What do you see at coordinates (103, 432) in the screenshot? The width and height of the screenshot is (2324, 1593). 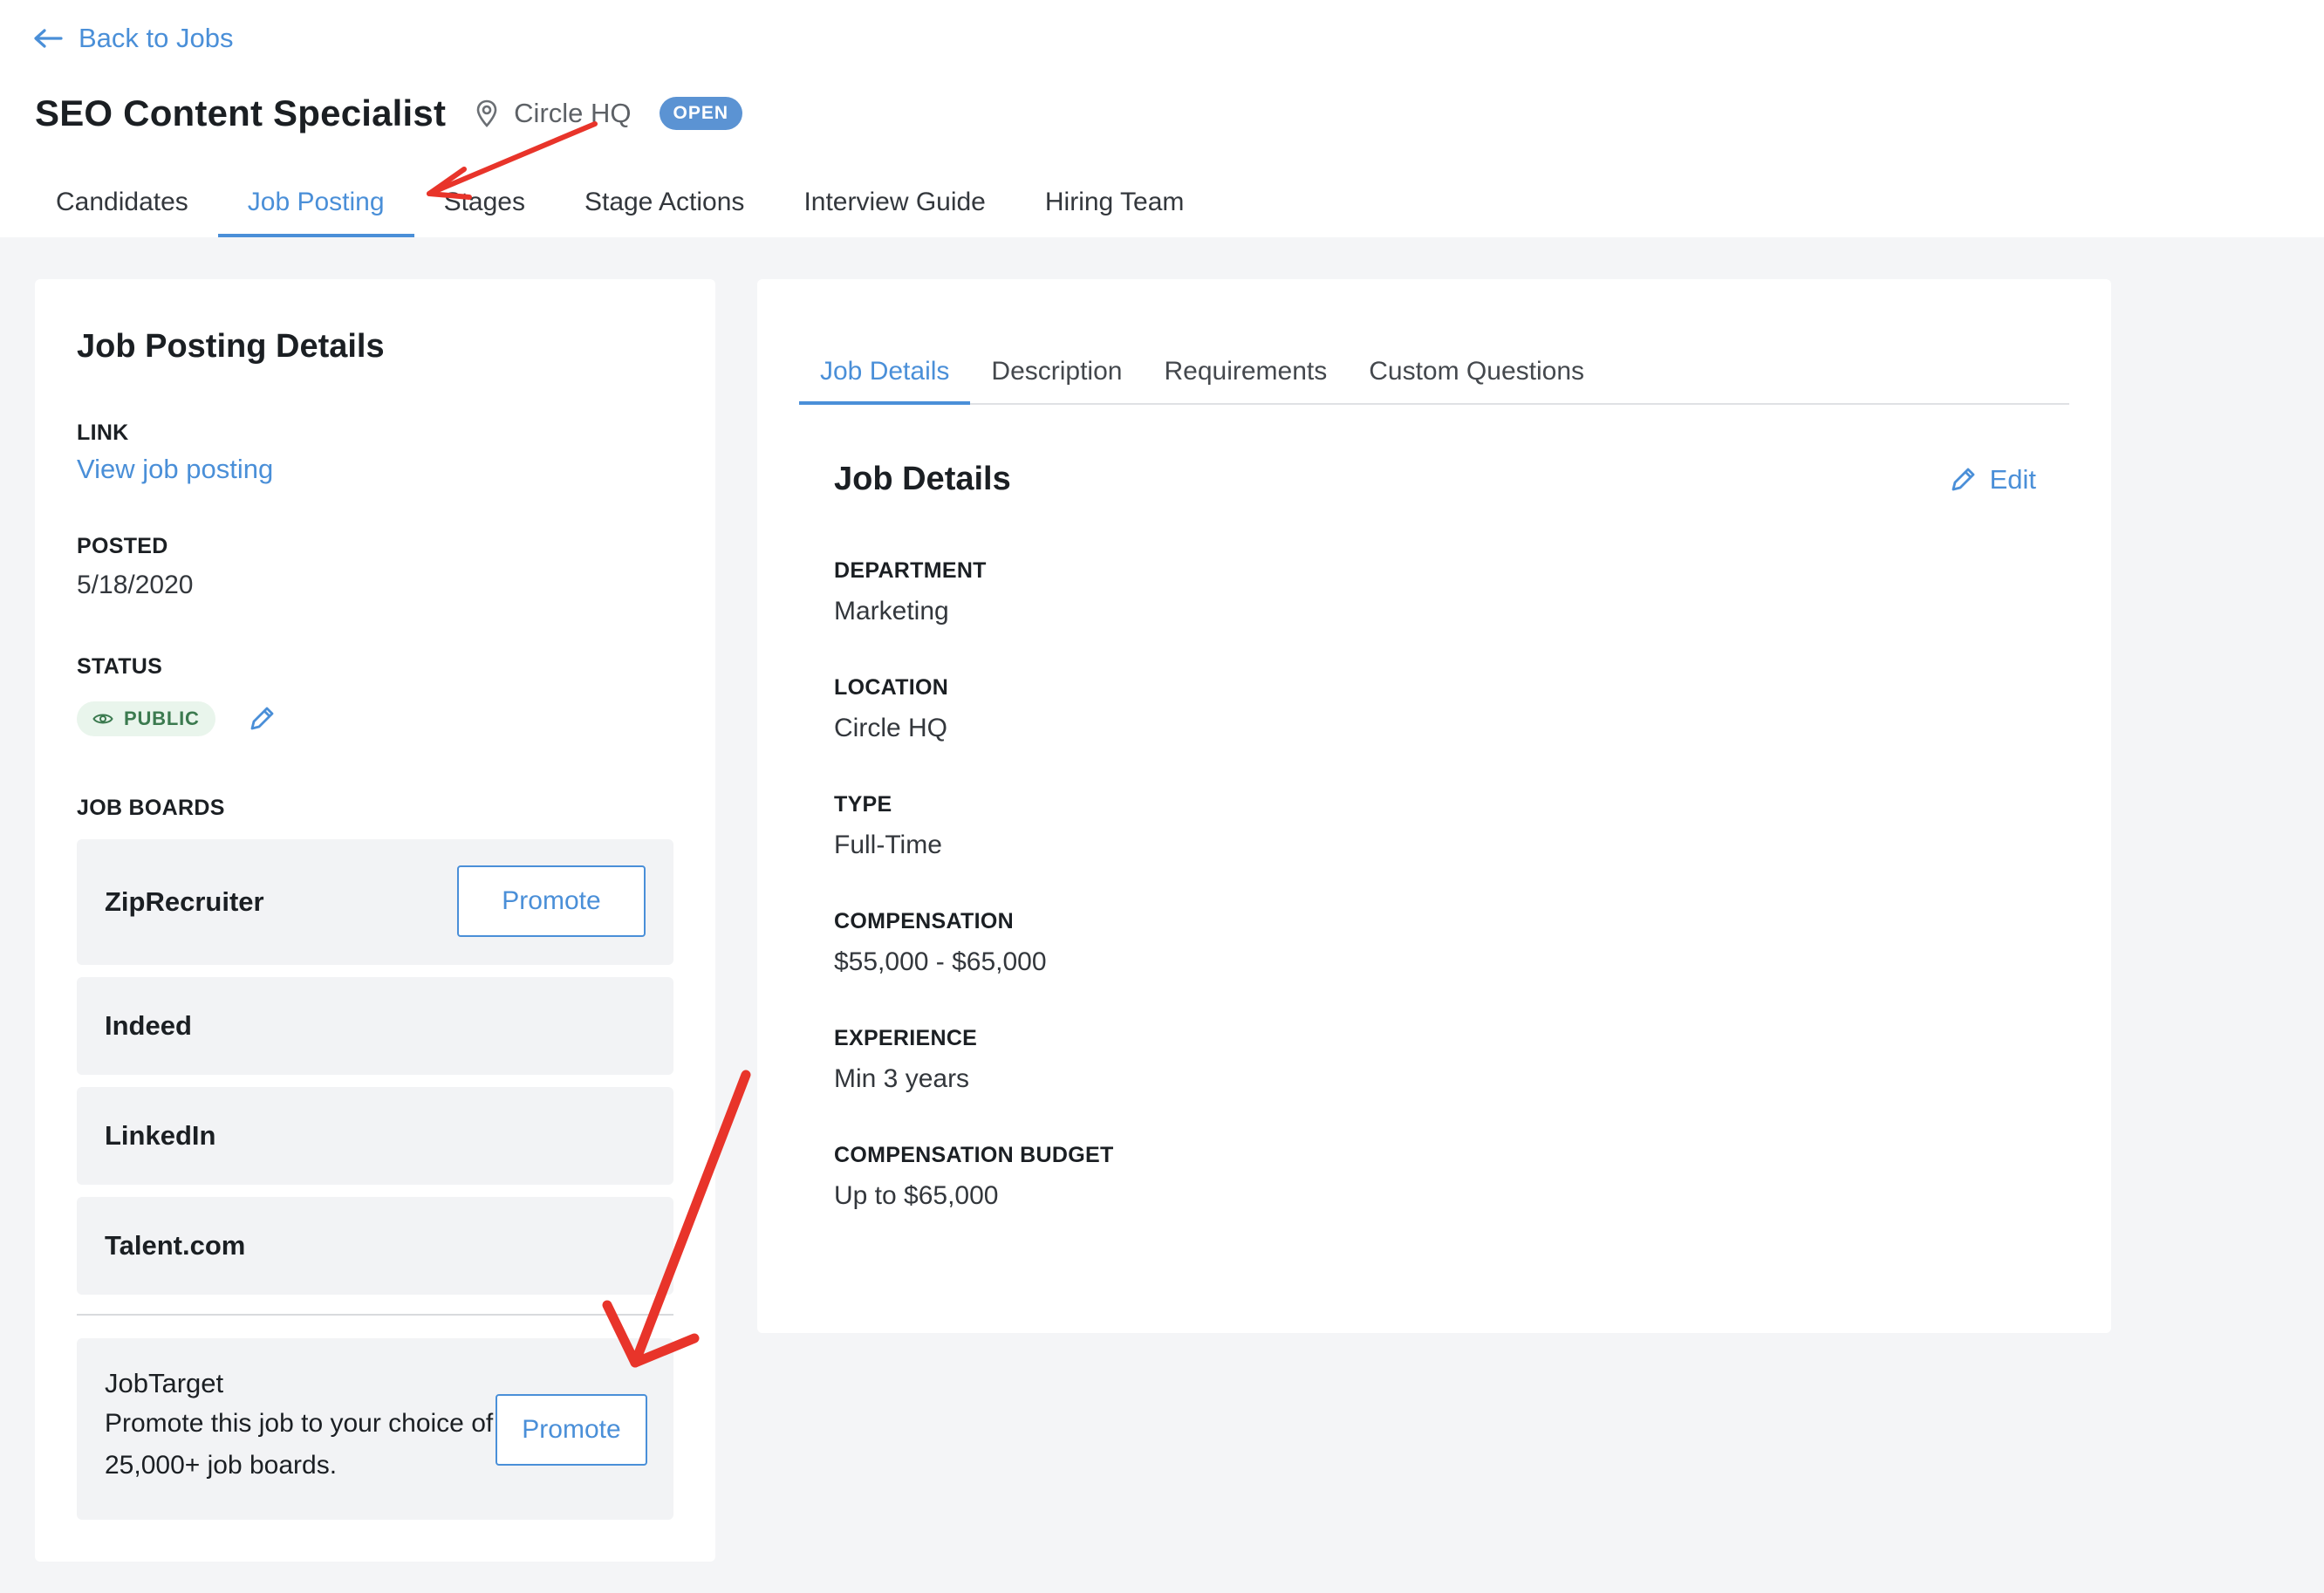 I see `link-label: LINK` at bounding box center [103, 432].